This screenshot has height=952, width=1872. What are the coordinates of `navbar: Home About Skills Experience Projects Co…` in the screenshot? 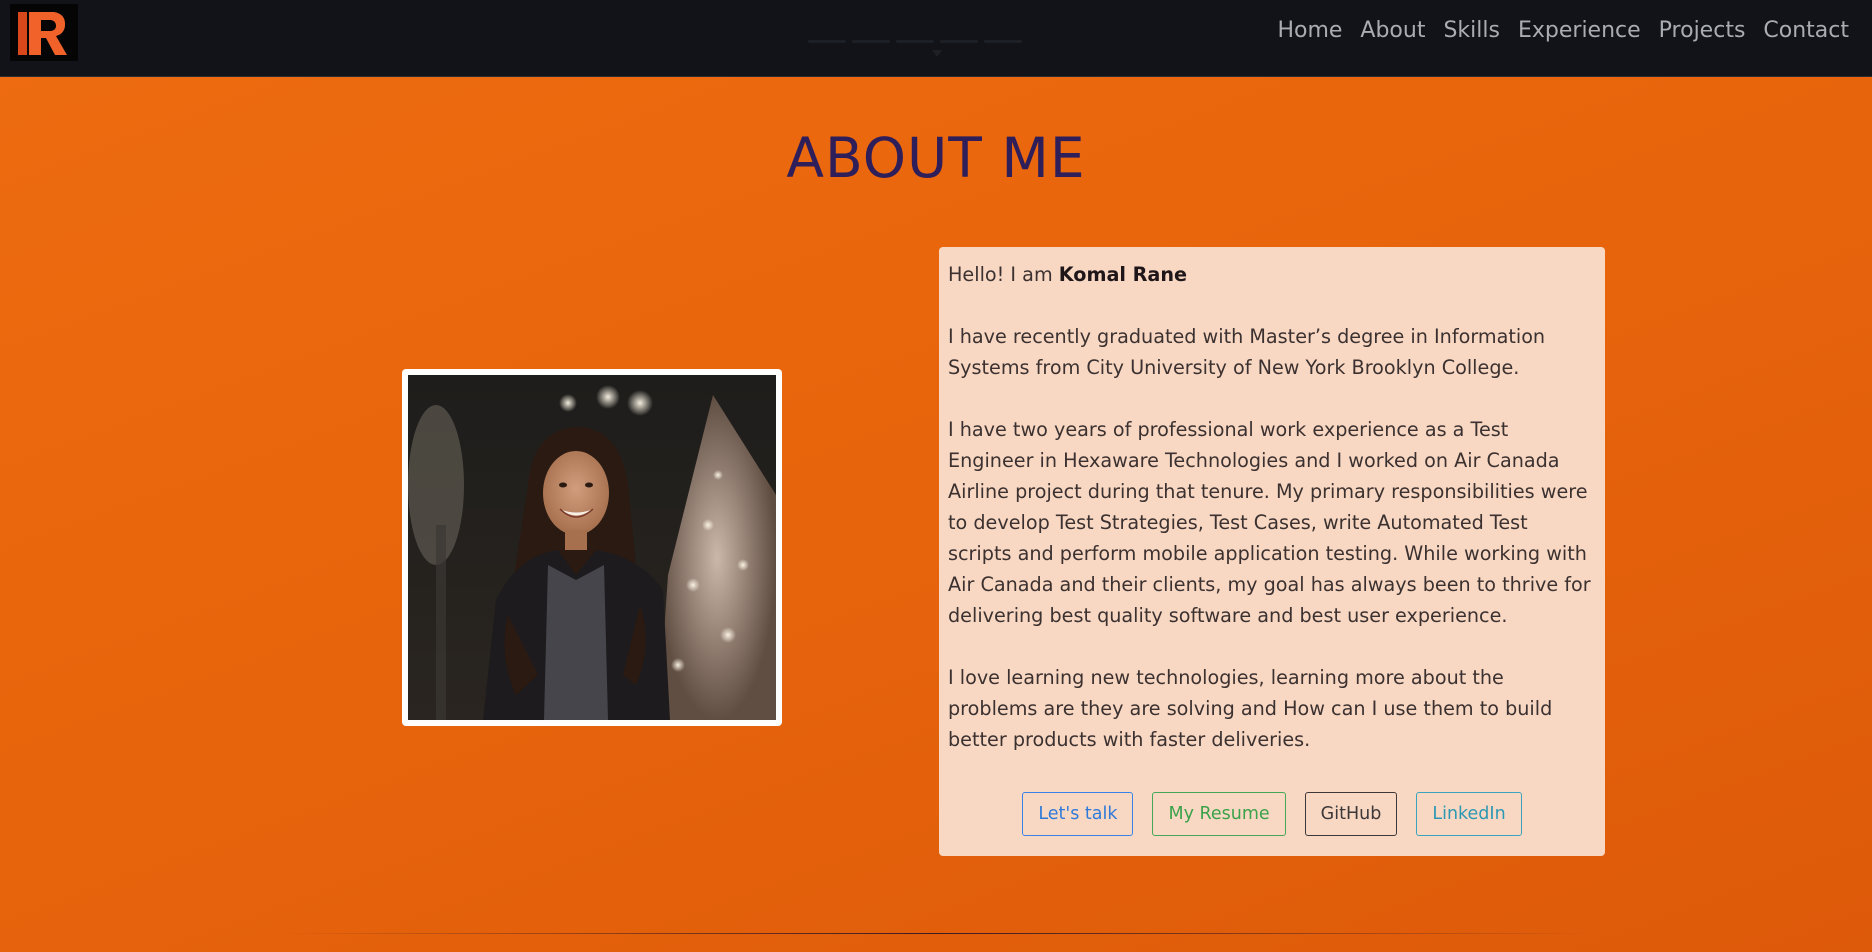 It's located at (936, 38).